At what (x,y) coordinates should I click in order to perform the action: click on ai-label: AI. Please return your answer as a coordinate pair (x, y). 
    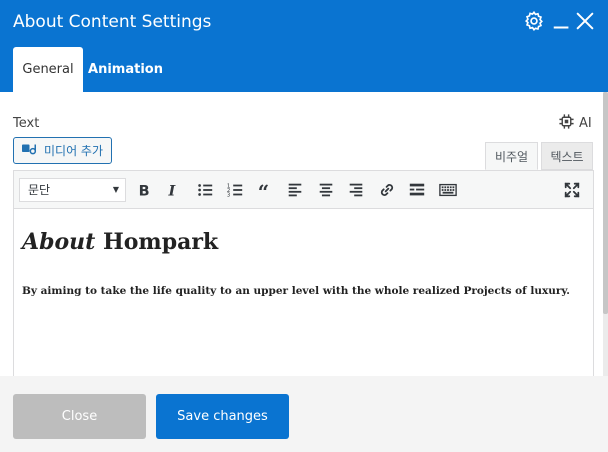
    Looking at the image, I should click on (585, 123).